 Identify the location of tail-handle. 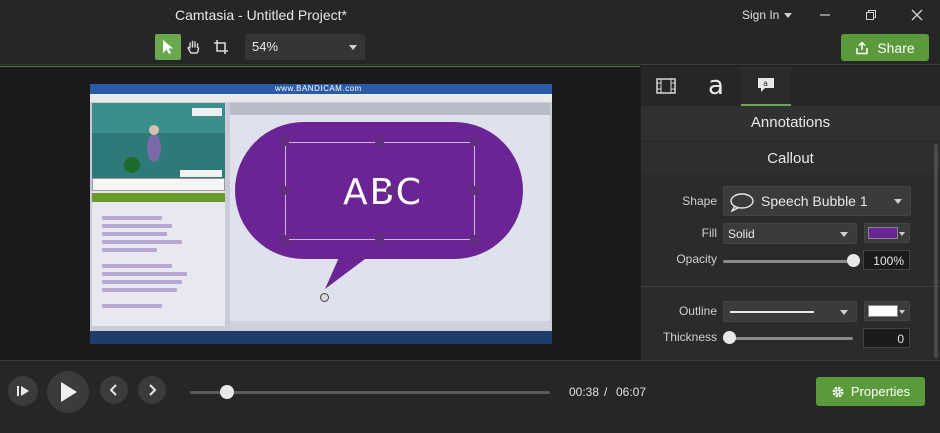
(324, 297).